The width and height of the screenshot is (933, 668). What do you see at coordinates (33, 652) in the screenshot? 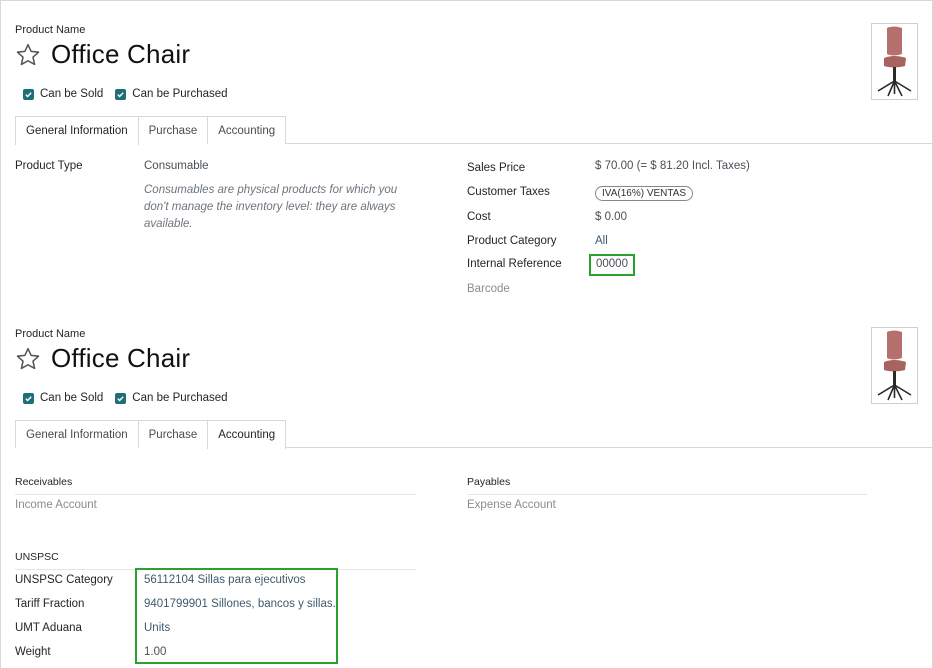
I see `weight-label: Weight` at bounding box center [33, 652].